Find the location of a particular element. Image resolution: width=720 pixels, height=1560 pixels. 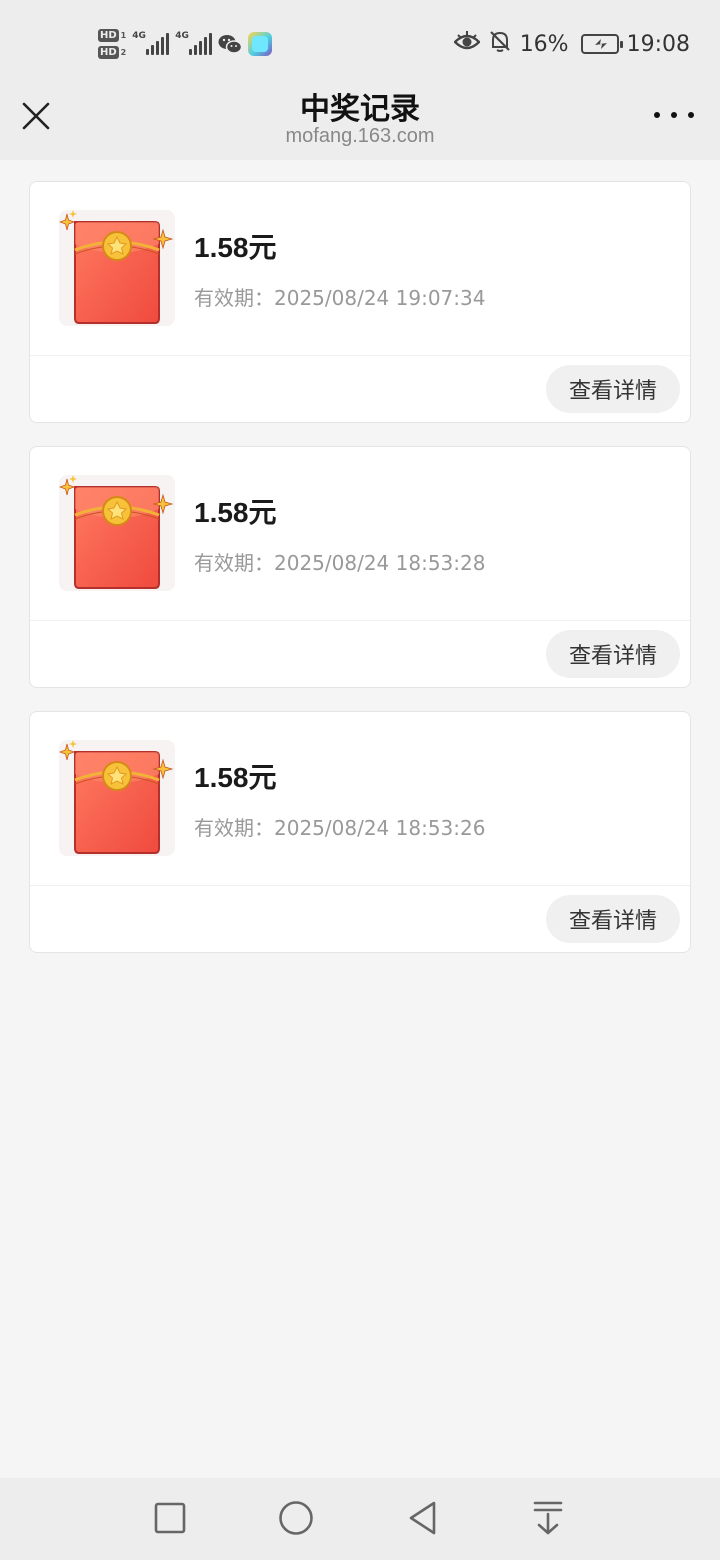

hd-label-1: HD is located at coordinates (108, 35).